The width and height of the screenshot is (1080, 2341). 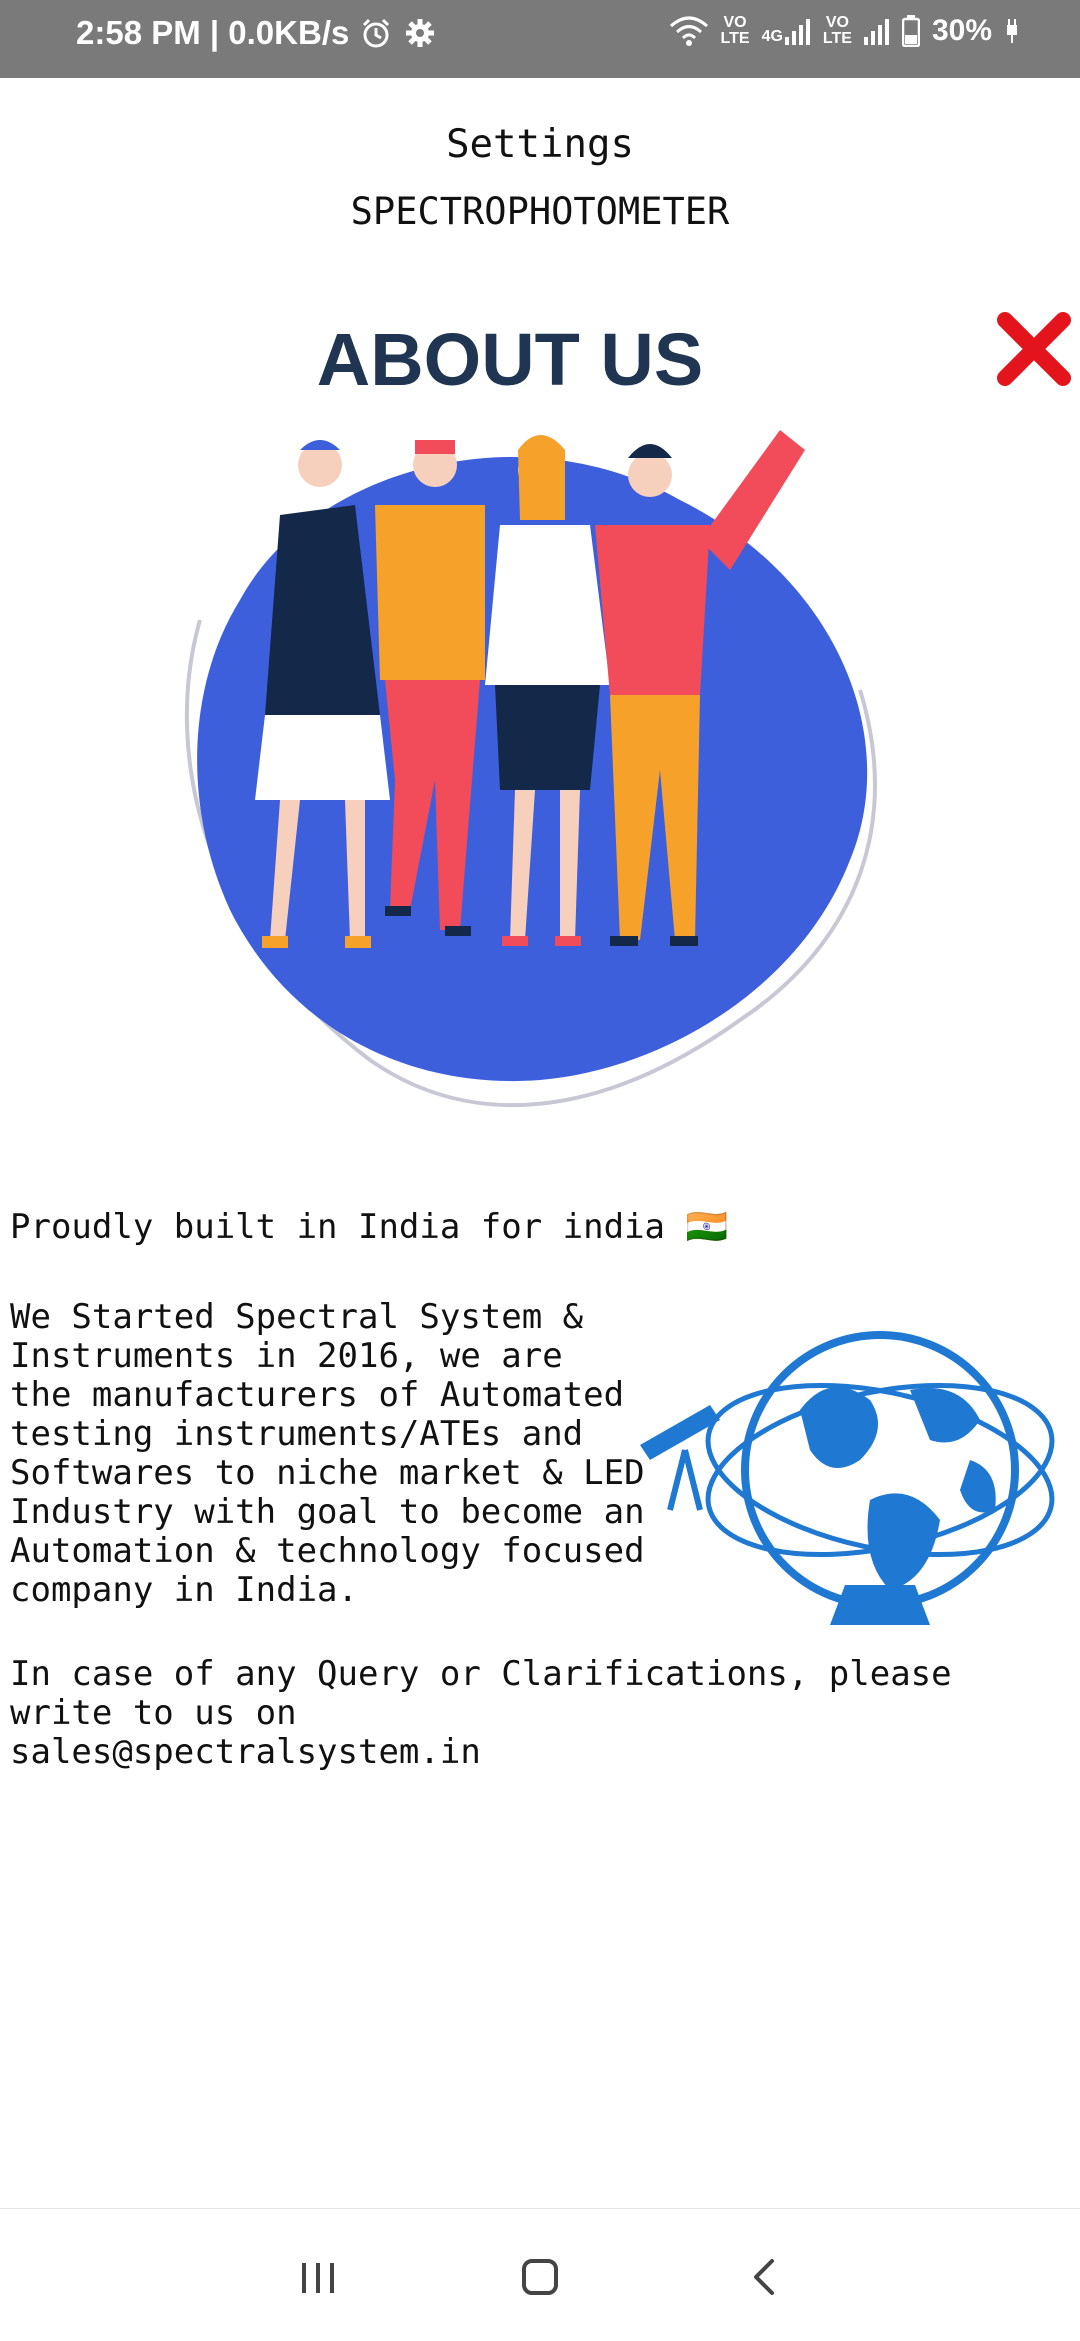 What do you see at coordinates (786, 31) in the screenshot?
I see `signal-4g-icon: 4G` at bounding box center [786, 31].